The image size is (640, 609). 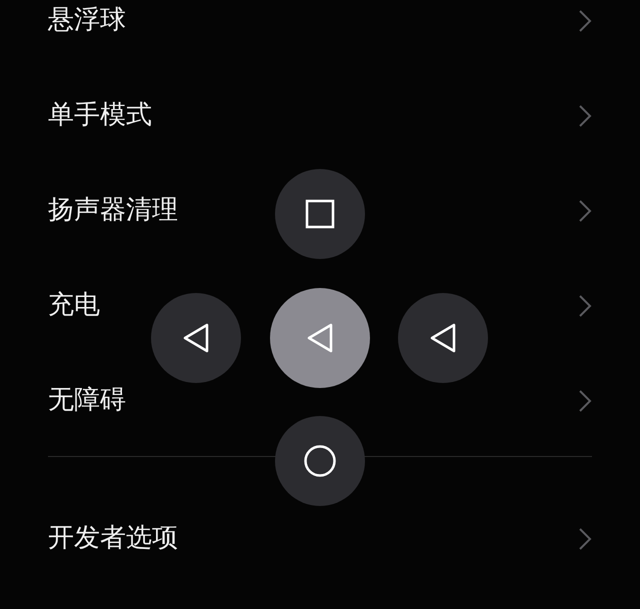 What do you see at coordinates (87, 20) in the screenshot?
I see `settings-item: 悬浮球` at bounding box center [87, 20].